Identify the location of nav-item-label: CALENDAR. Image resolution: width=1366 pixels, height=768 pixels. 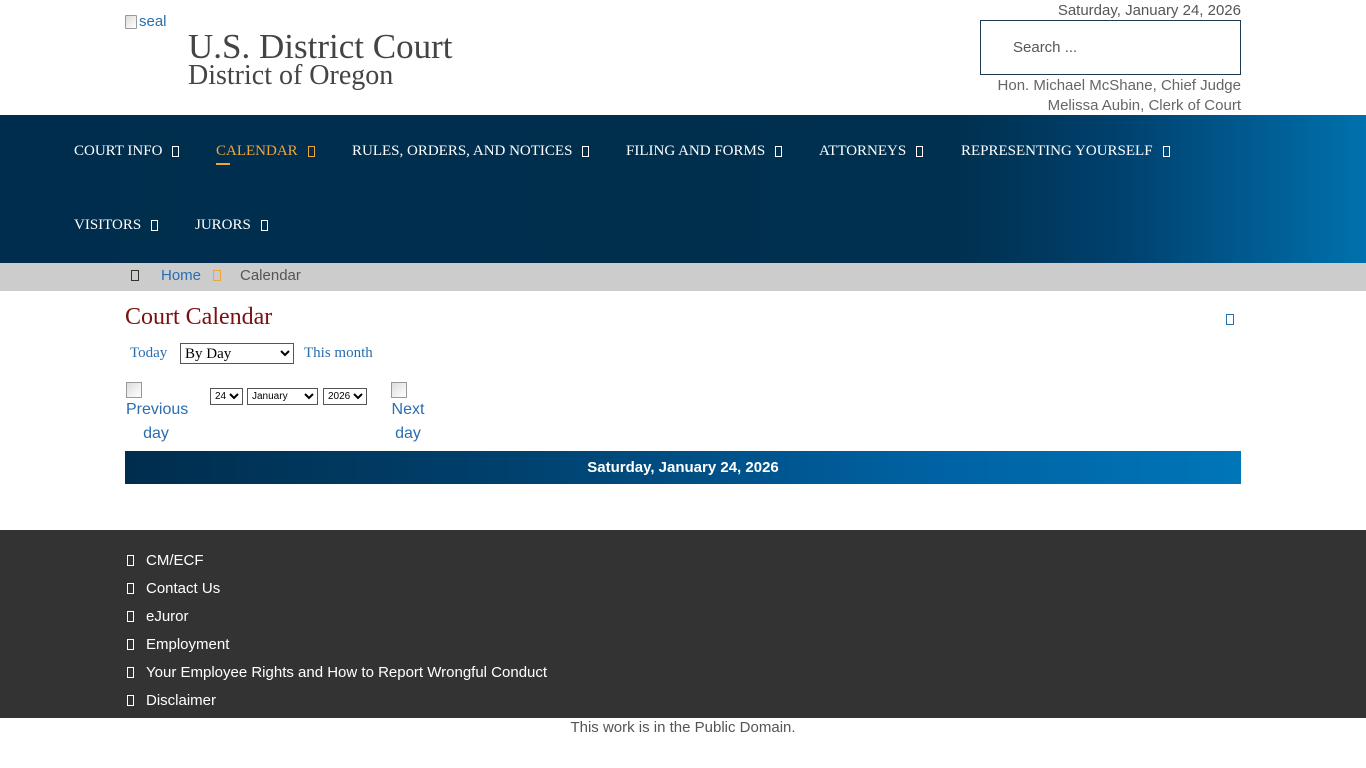
(257, 151).